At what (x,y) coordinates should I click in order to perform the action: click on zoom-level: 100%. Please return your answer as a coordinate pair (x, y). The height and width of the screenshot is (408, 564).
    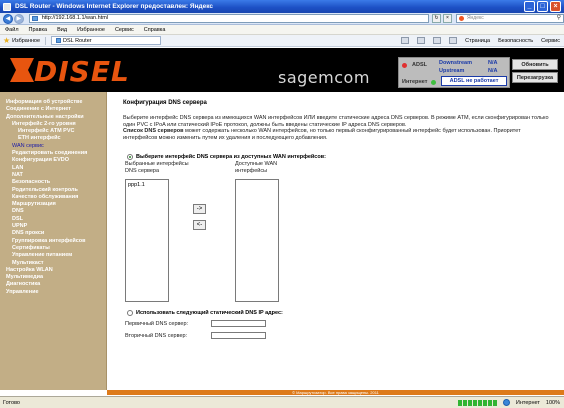
    Looking at the image, I should click on (553, 403).